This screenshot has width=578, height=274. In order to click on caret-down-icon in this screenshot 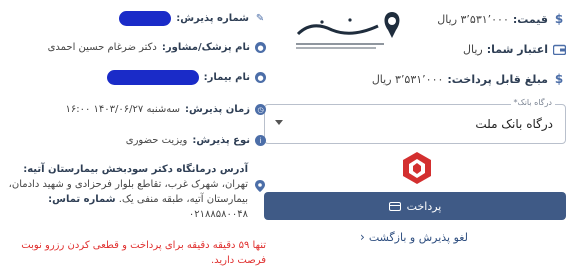, I will do `click(279, 122)`.